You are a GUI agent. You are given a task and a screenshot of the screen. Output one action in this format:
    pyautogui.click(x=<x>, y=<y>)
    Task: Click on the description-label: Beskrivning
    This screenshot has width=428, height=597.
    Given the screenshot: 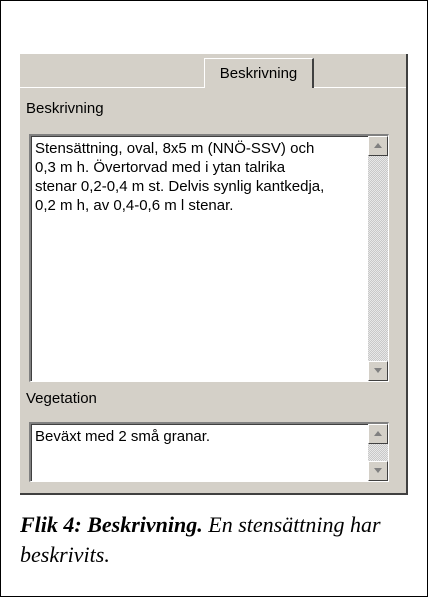 What is the action you would take?
    pyautogui.click(x=65, y=108)
    